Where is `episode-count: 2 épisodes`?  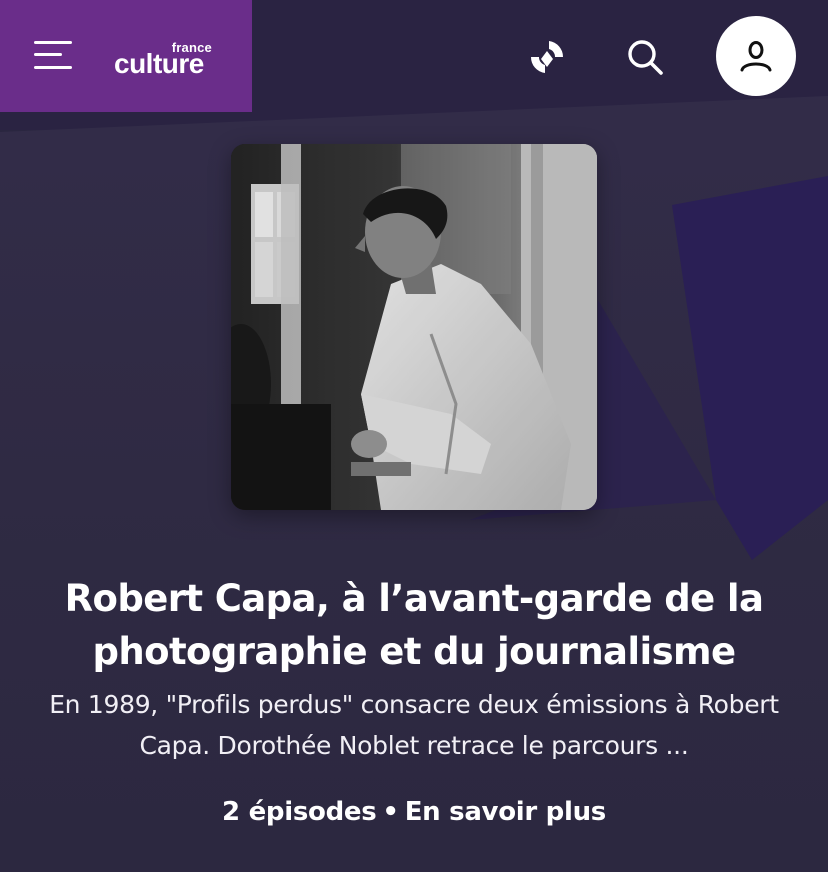
episode-count: 2 épisodes is located at coordinates (299, 812).